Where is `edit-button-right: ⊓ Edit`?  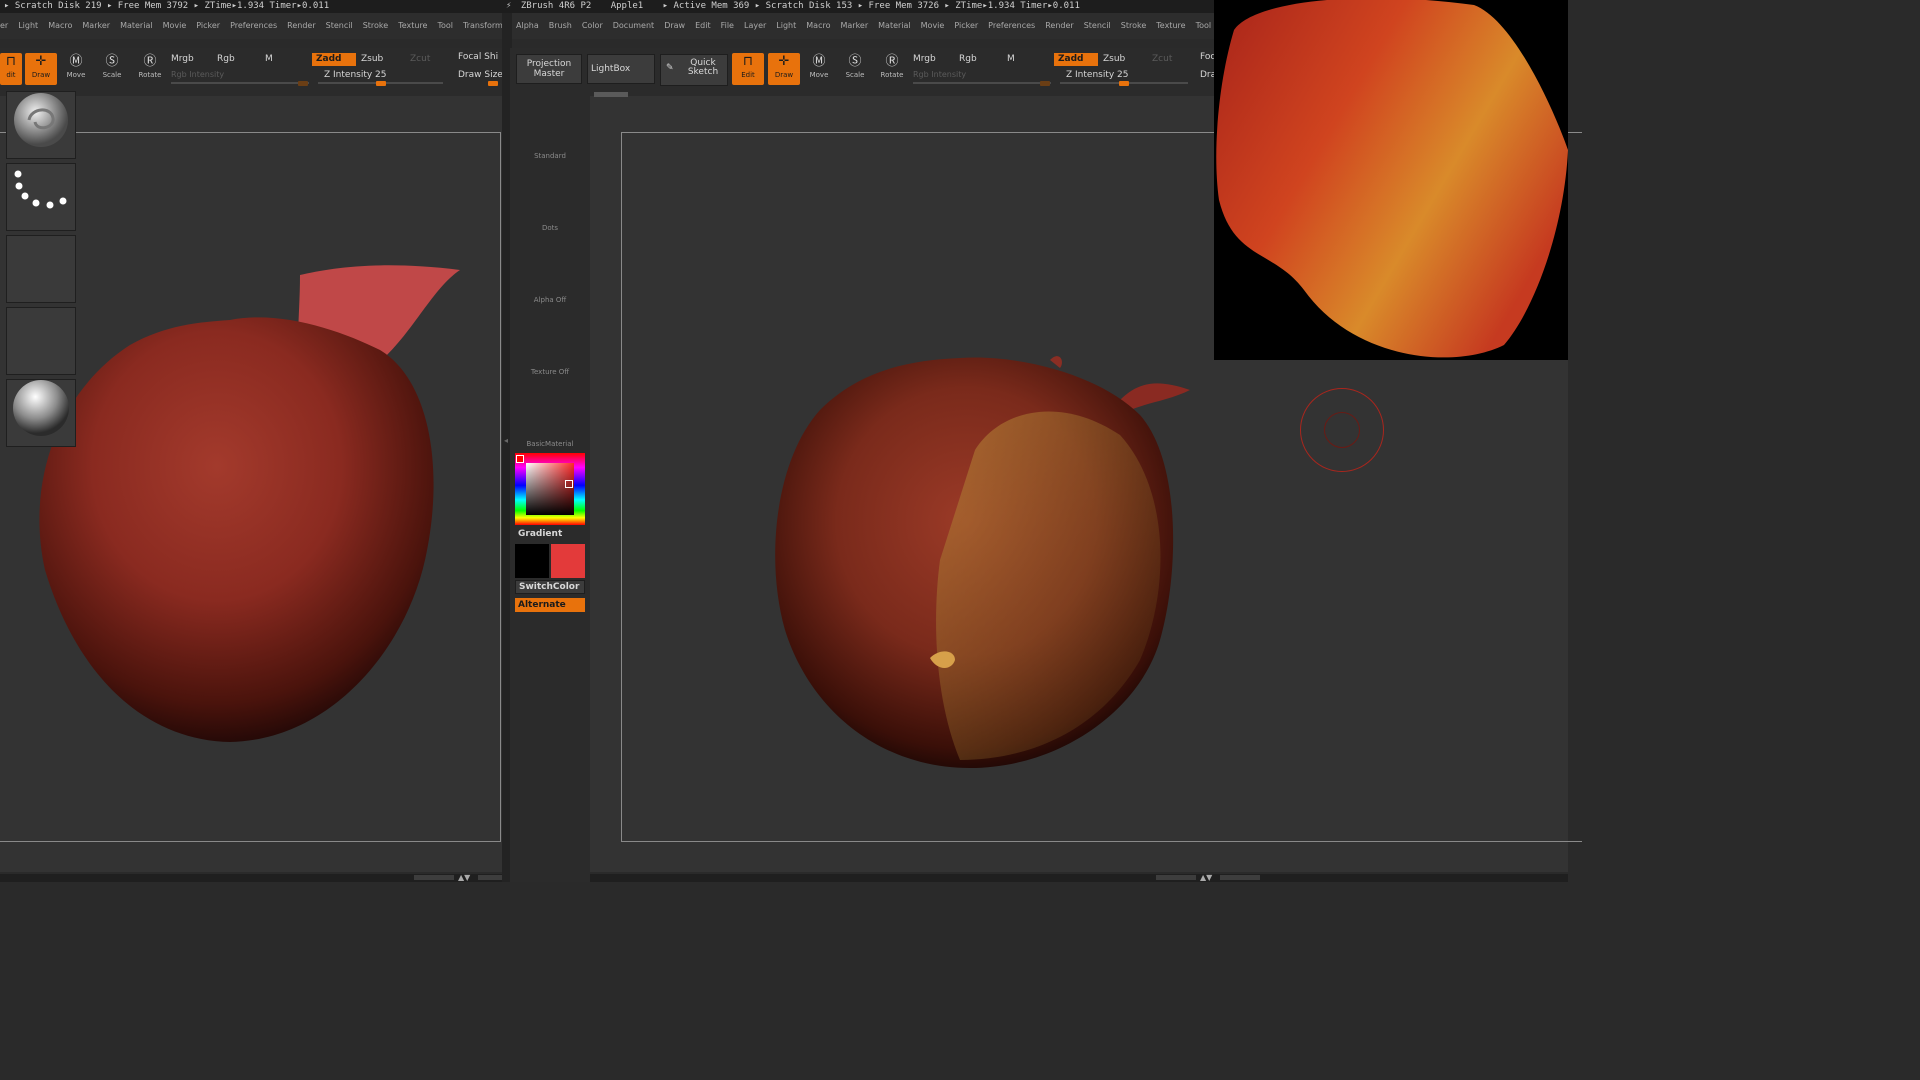 edit-button-right: ⊓ Edit is located at coordinates (748, 69).